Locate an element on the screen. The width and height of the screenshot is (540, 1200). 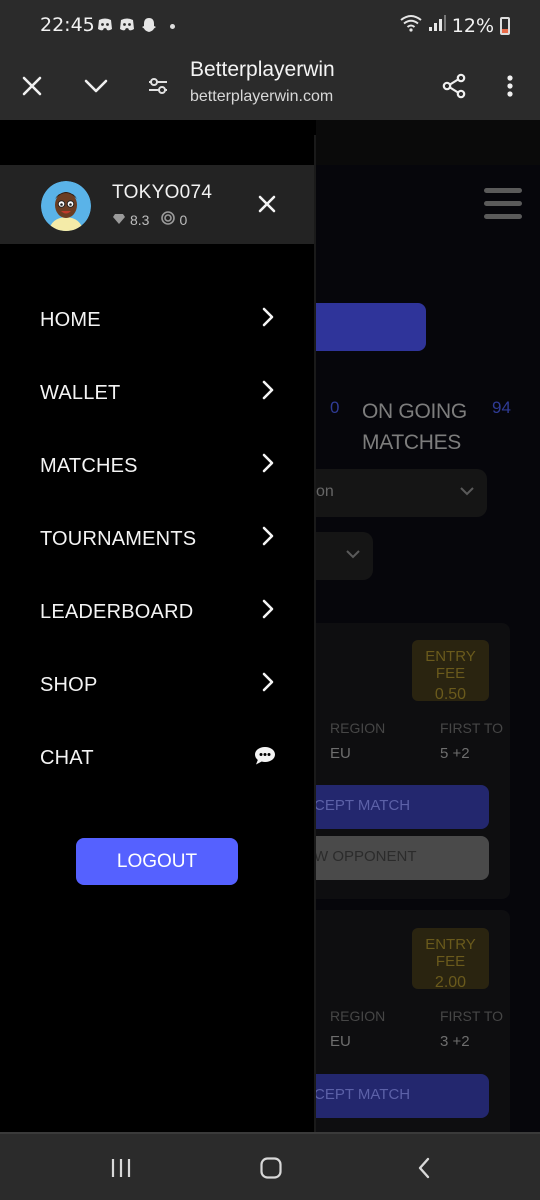
first-to-value: 5 +2 is located at coordinates (455, 753).